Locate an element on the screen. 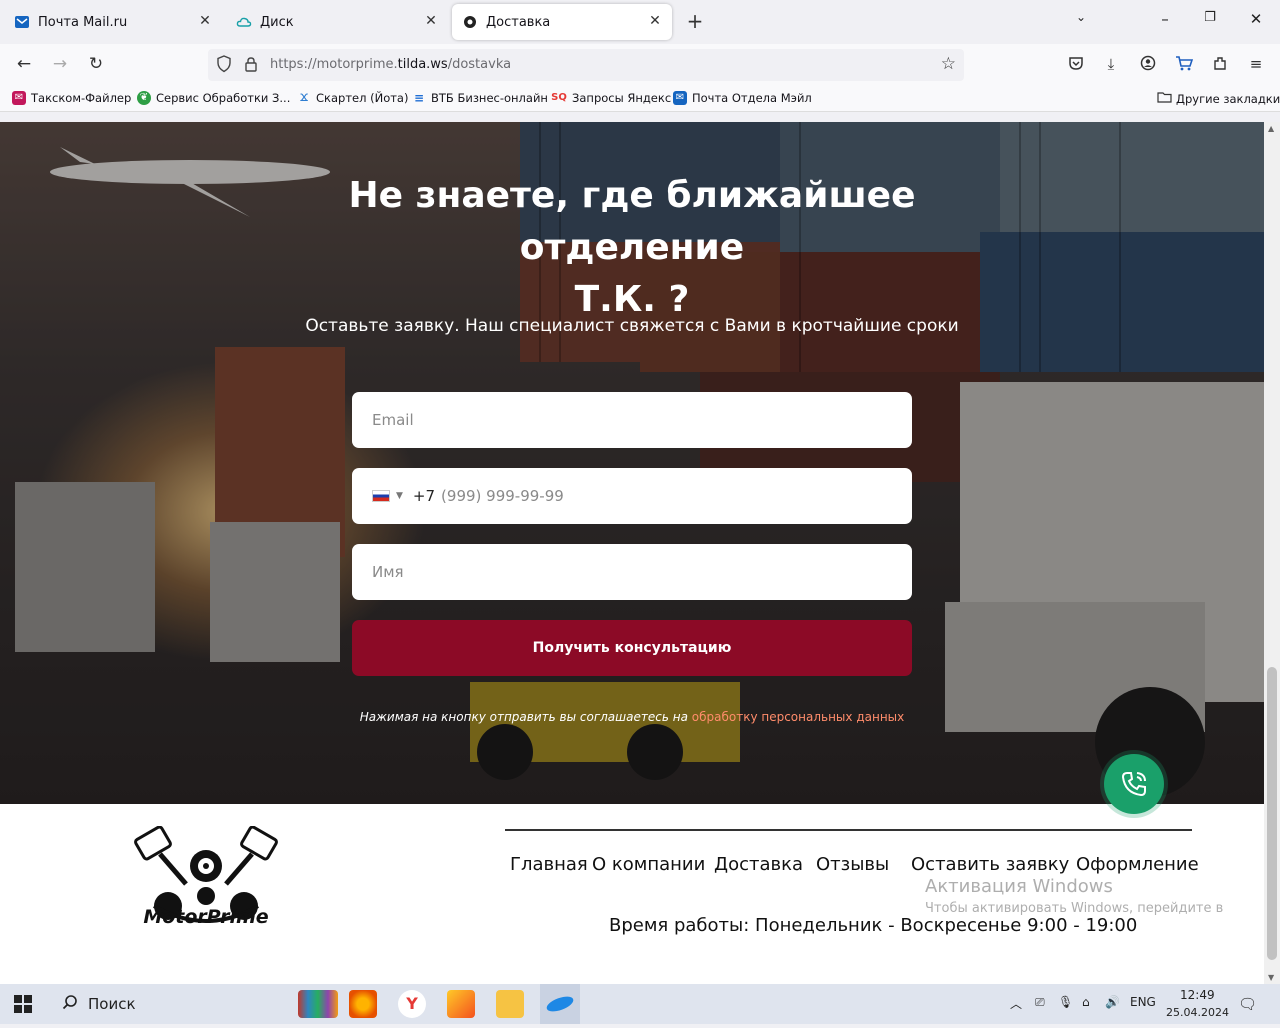 Image resolution: width=1280 pixels, height=1028 pixels. reload-icon: ↻ is located at coordinates (96, 64).